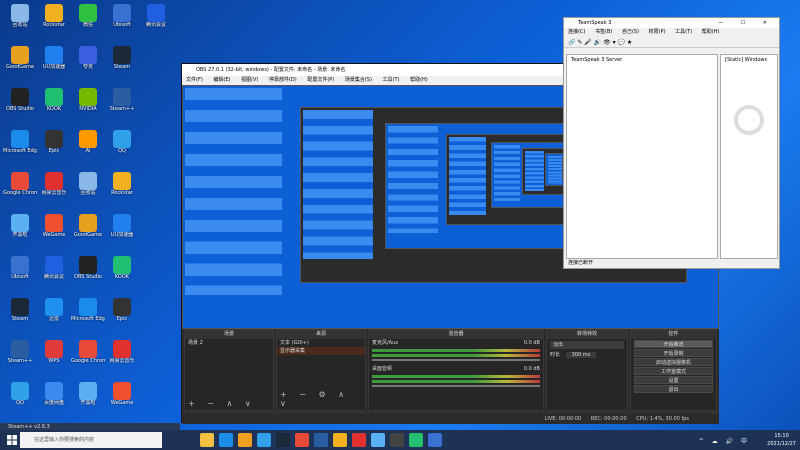 Image resolution: width=800 pixels, height=450 pixels. Describe the element at coordinates (222, 403) in the screenshot. I see `scene-toolbar: + − ∧ ∨` at that location.